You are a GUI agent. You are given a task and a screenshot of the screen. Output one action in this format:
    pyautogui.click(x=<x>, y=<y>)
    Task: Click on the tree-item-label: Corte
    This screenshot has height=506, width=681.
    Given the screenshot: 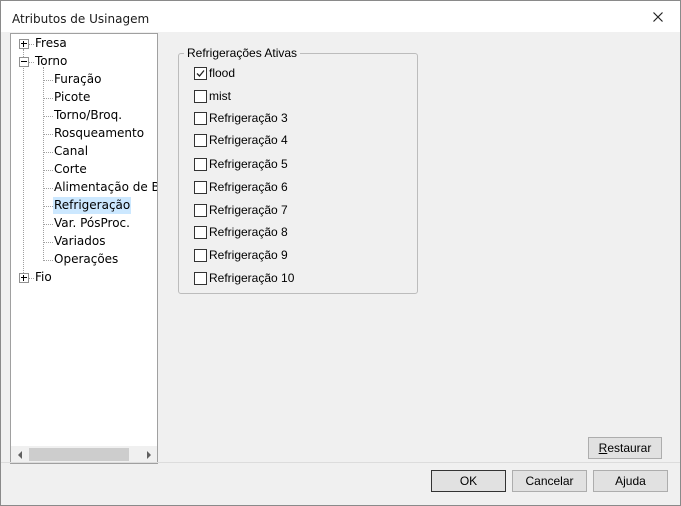 What is the action you would take?
    pyautogui.click(x=70, y=169)
    